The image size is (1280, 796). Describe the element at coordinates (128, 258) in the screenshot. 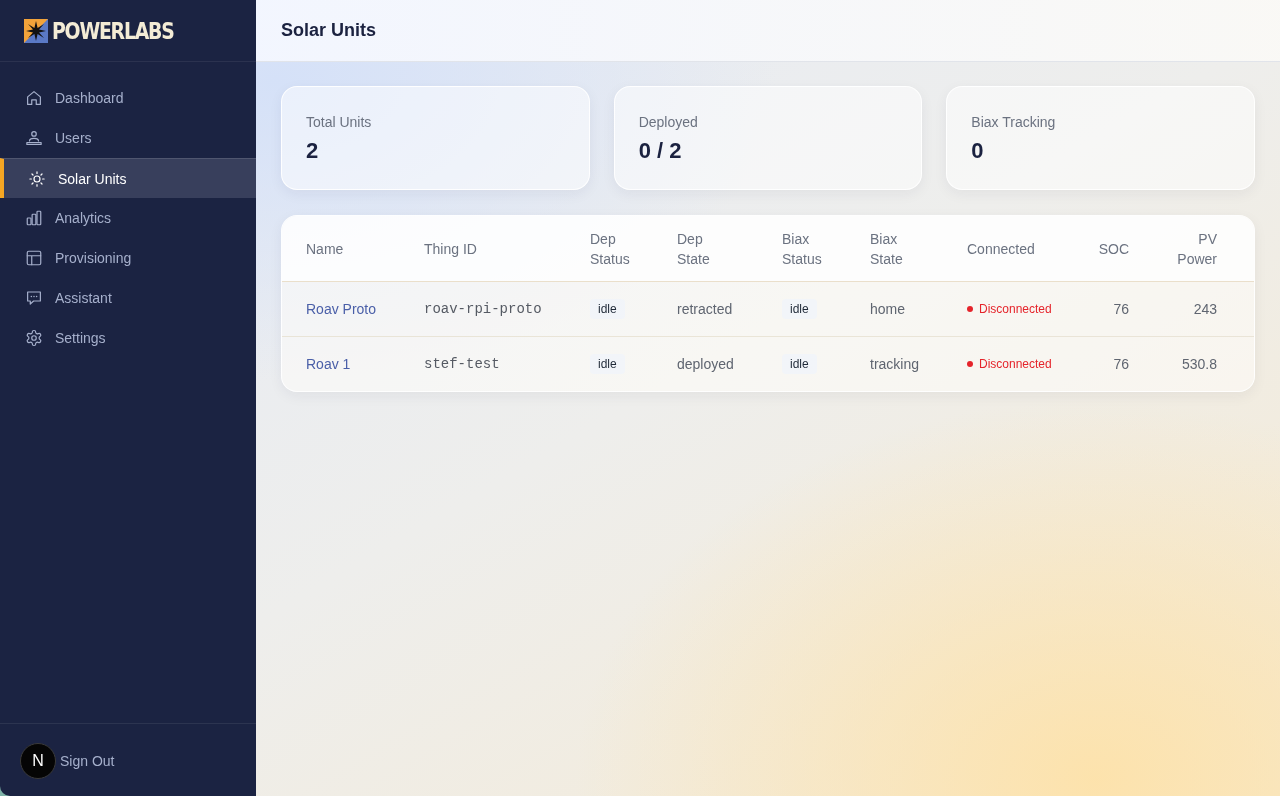

I see `nav-item: Provisioning` at that location.